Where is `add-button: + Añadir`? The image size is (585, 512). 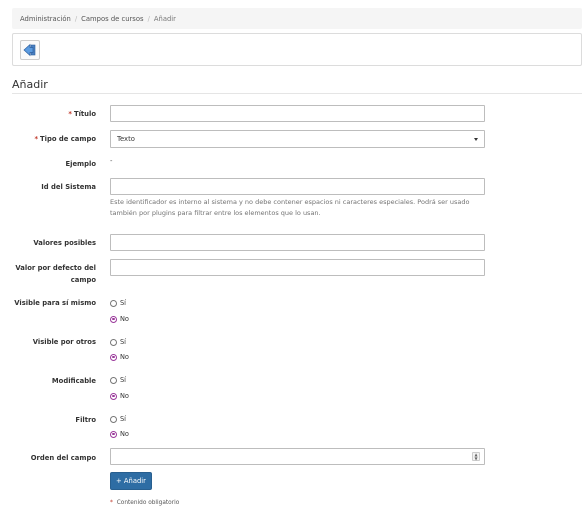 add-button: + Añadir is located at coordinates (131, 481).